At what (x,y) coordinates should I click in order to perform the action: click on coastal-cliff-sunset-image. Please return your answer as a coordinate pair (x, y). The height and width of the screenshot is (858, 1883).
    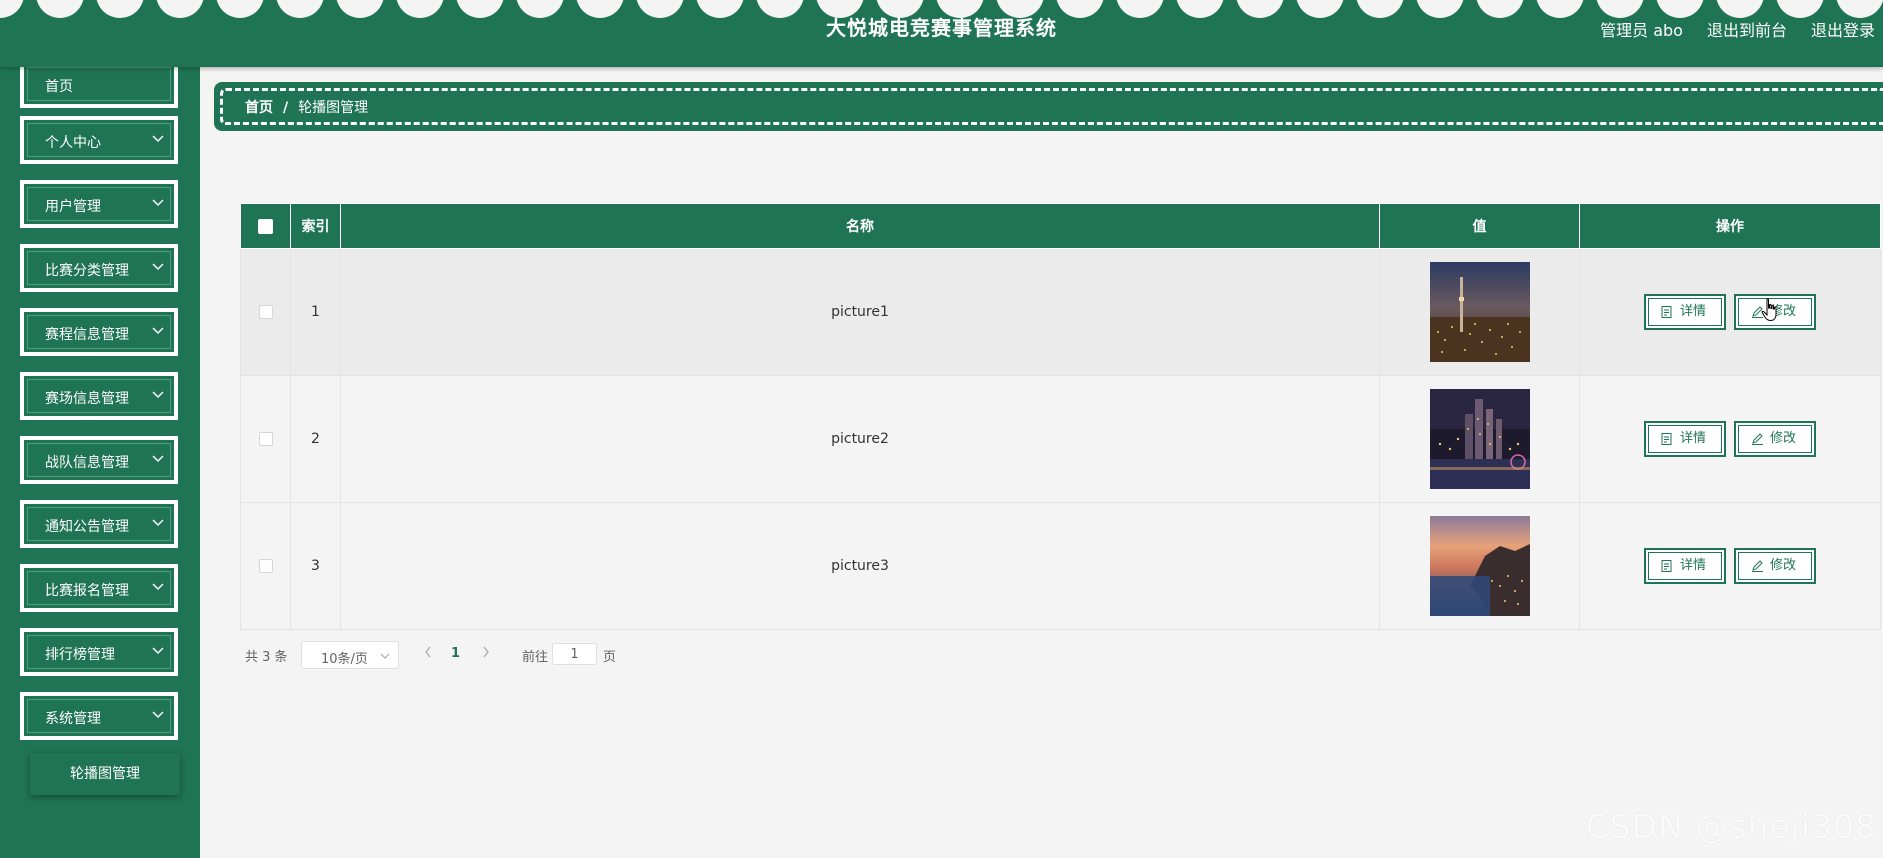
    Looking at the image, I should click on (1479, 566).